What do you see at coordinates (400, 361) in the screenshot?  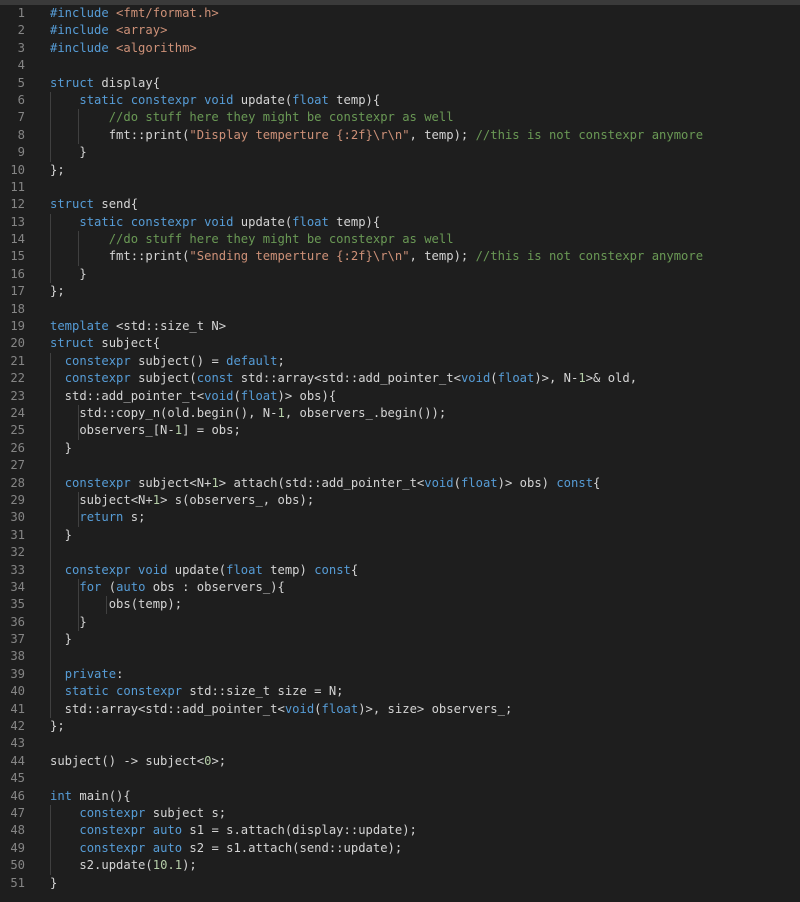 I see `code-line: 21 constexpr subject() = default;` at bounding box center [400, 361].